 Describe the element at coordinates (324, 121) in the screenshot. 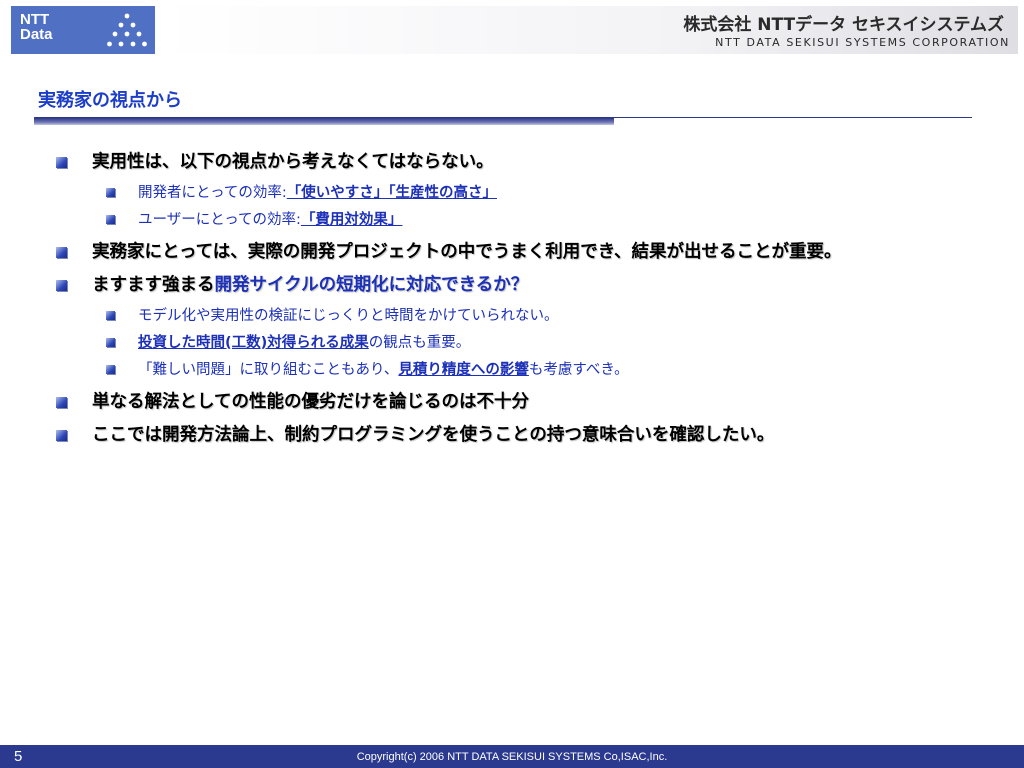

I see `title-underline-bar` at that location.